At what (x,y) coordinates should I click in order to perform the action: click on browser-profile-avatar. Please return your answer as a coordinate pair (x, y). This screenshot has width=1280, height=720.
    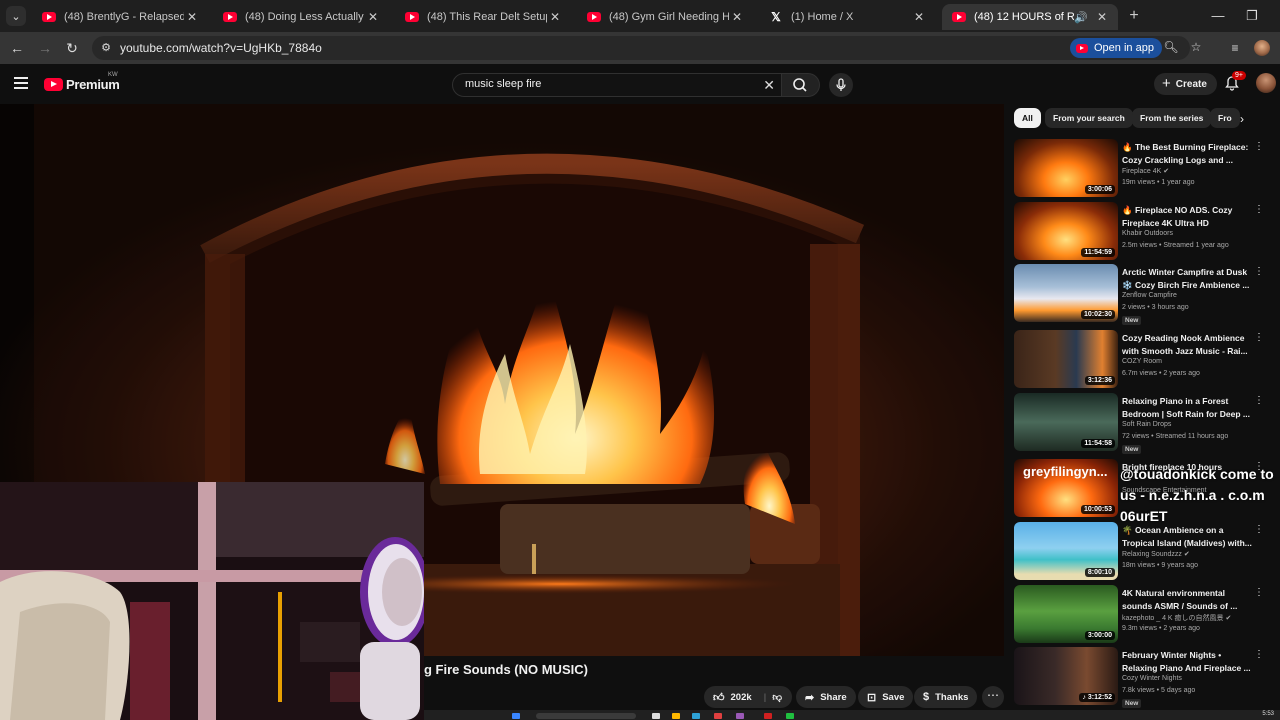
    Looking at the image, I should click on (1262, 48).